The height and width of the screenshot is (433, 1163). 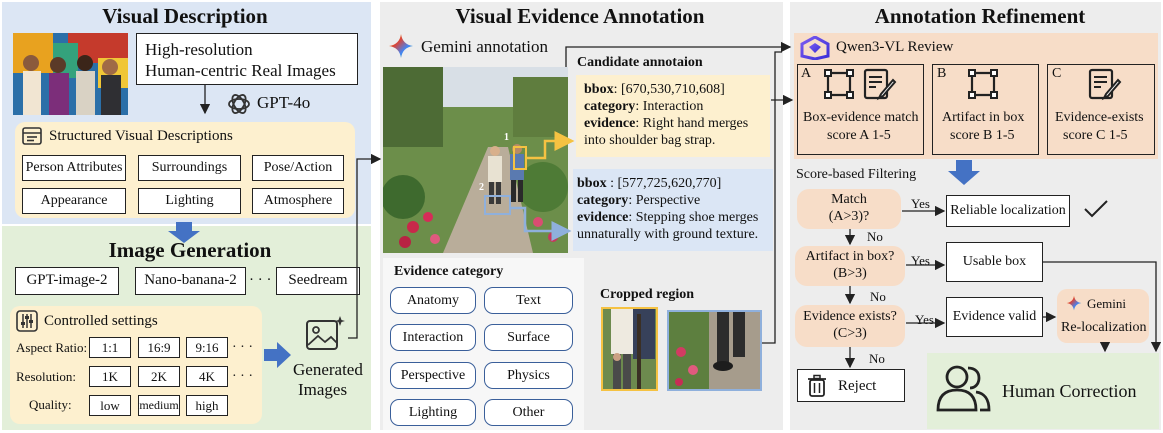 I want to click on cropped-region-title: Cropped region, so click(x=647, y=294).